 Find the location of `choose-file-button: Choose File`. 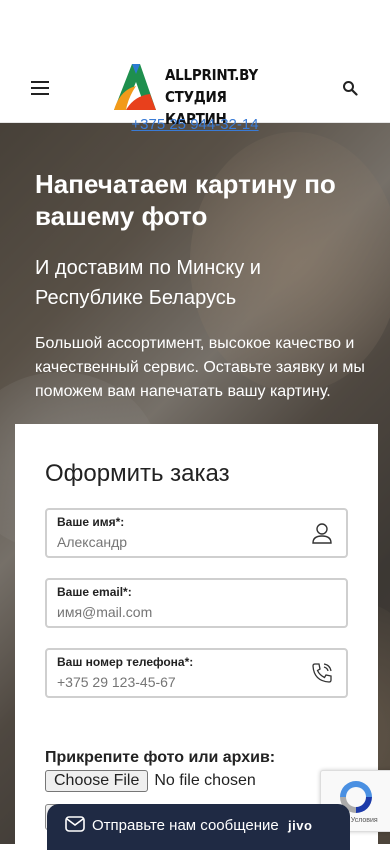

choose-file-button: Choose File is located at coordinates (97, 781).